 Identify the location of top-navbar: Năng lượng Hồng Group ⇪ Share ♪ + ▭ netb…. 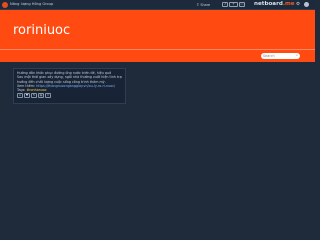
(157, 5).